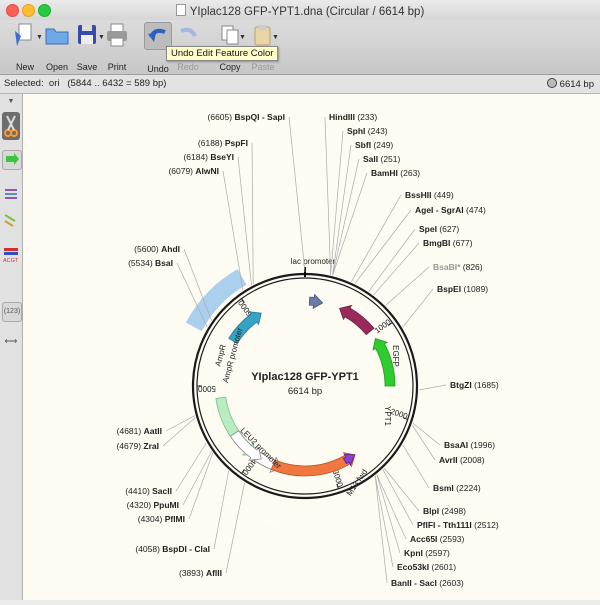 The width and height of the screenshot is (600, 605). What do you see at coordinates (151, 446) in the screenshot?
I see `site-enzyme: ZraI` at bounding box center [151, 446].